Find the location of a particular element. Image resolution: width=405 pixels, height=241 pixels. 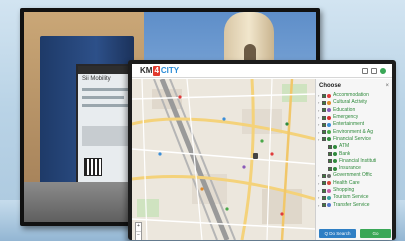

category-item: › Cultural Activity is located at coordinates (355, 102).